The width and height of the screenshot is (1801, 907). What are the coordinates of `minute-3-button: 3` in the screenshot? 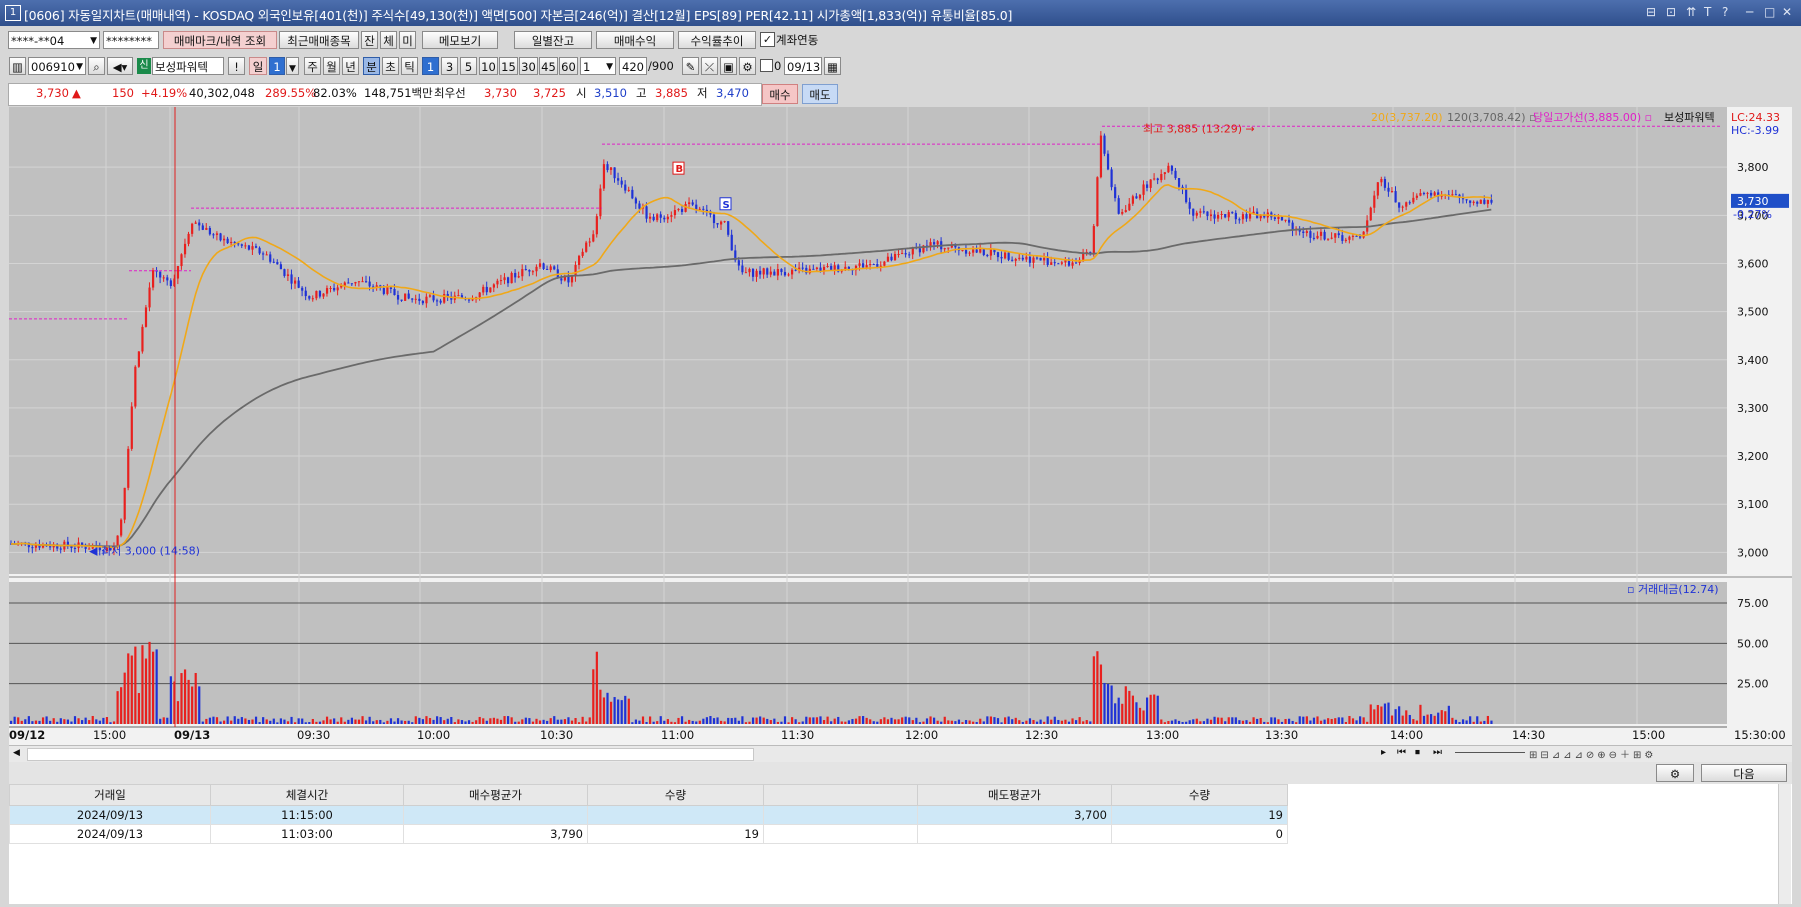 It's located at (449, 66).